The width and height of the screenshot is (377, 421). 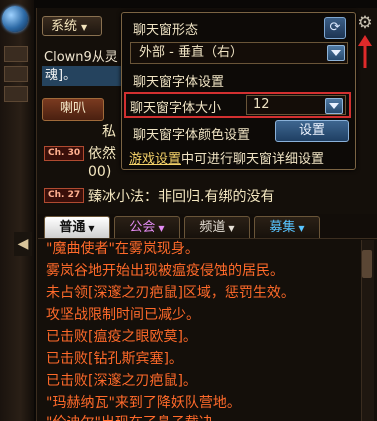 I want to click on chat-direction-select: 外部 - 垂直（右）, so click(x=239, y=53).